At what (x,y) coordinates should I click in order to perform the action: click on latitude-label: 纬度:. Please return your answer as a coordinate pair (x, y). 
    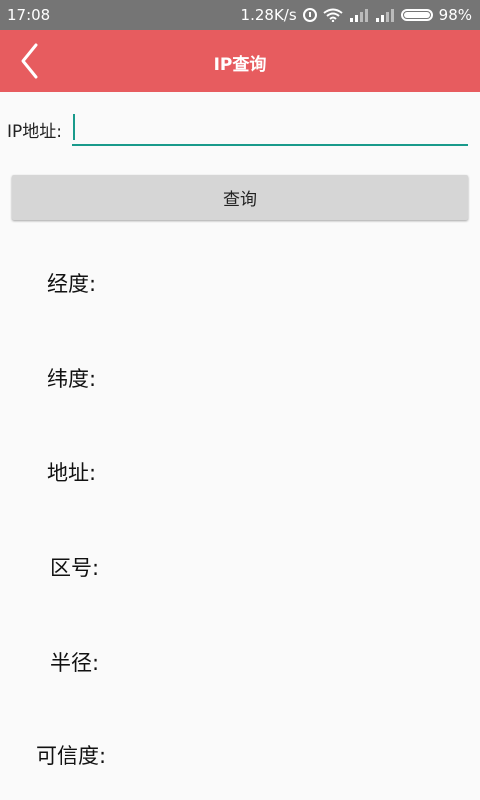
    Looking at the image, I should click on (72, 379).